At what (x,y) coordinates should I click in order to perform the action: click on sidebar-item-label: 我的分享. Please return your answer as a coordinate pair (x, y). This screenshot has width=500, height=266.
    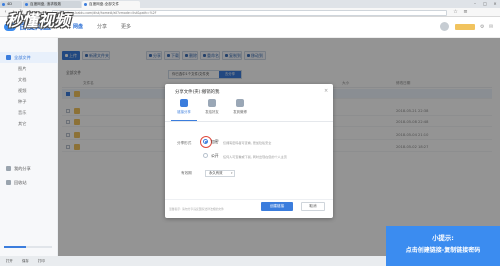
    Looking at the image, I should click on (22, 168).